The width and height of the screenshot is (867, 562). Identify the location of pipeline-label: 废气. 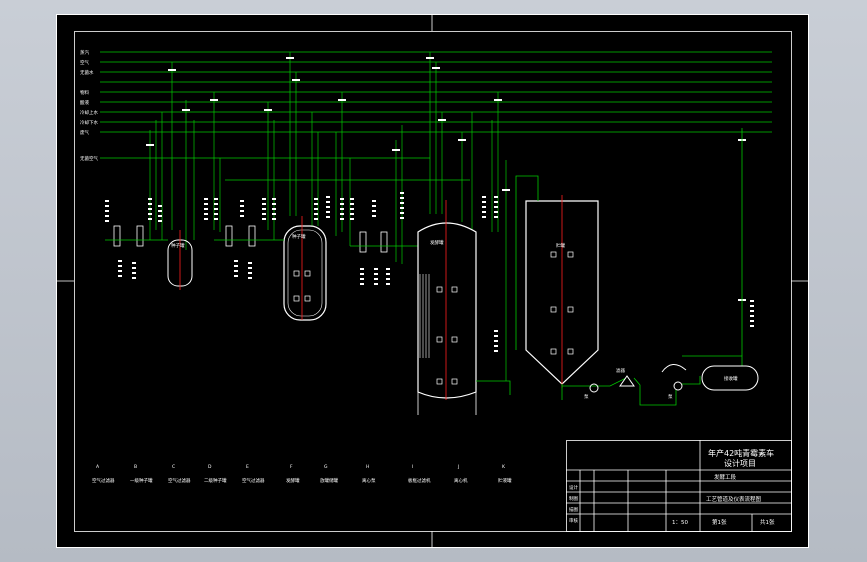
(84, 132).